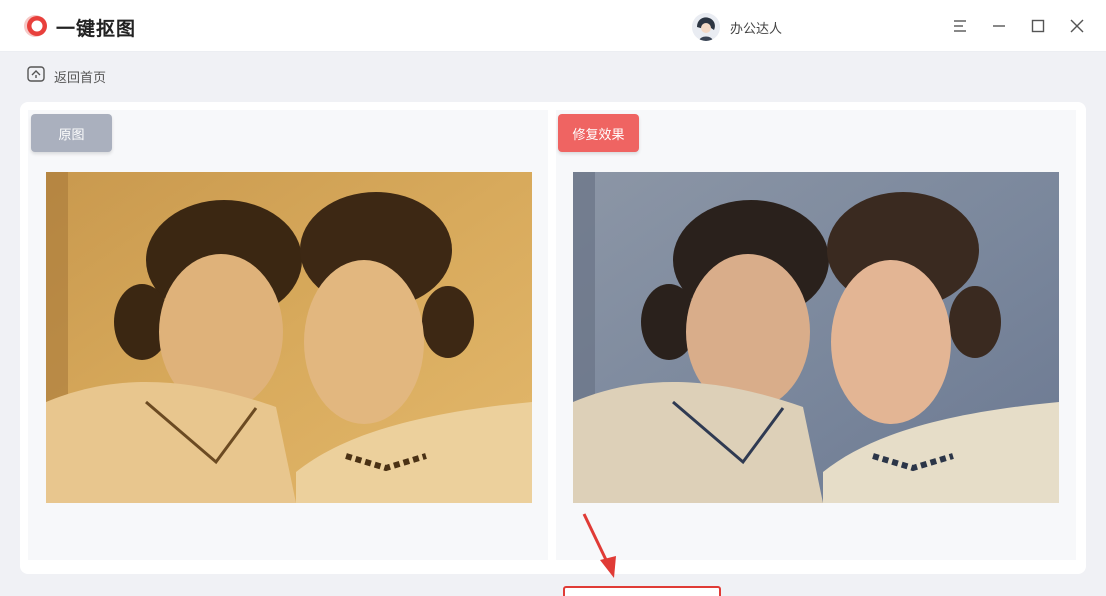 Image resolution: width=1106 pixels, height=596 pixels. I want to click on avatar-icon, so click(706, 27).